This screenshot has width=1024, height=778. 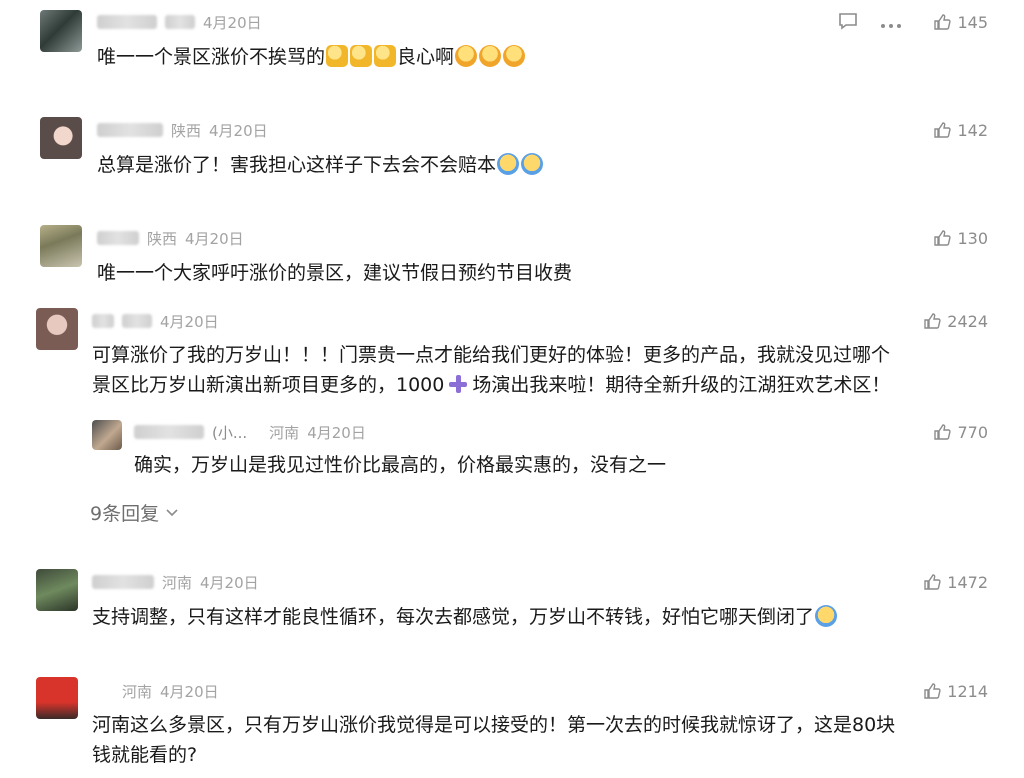 I want to click on like-button: 770, so click(x=960, y=432).